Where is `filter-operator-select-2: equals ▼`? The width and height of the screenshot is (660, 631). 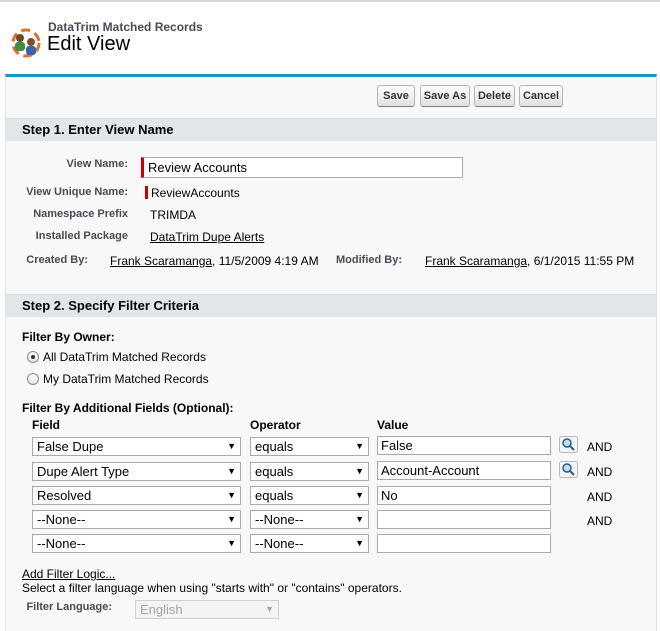 filter-operator-select-2: equals ▼ is located at coordinates (309, 471).